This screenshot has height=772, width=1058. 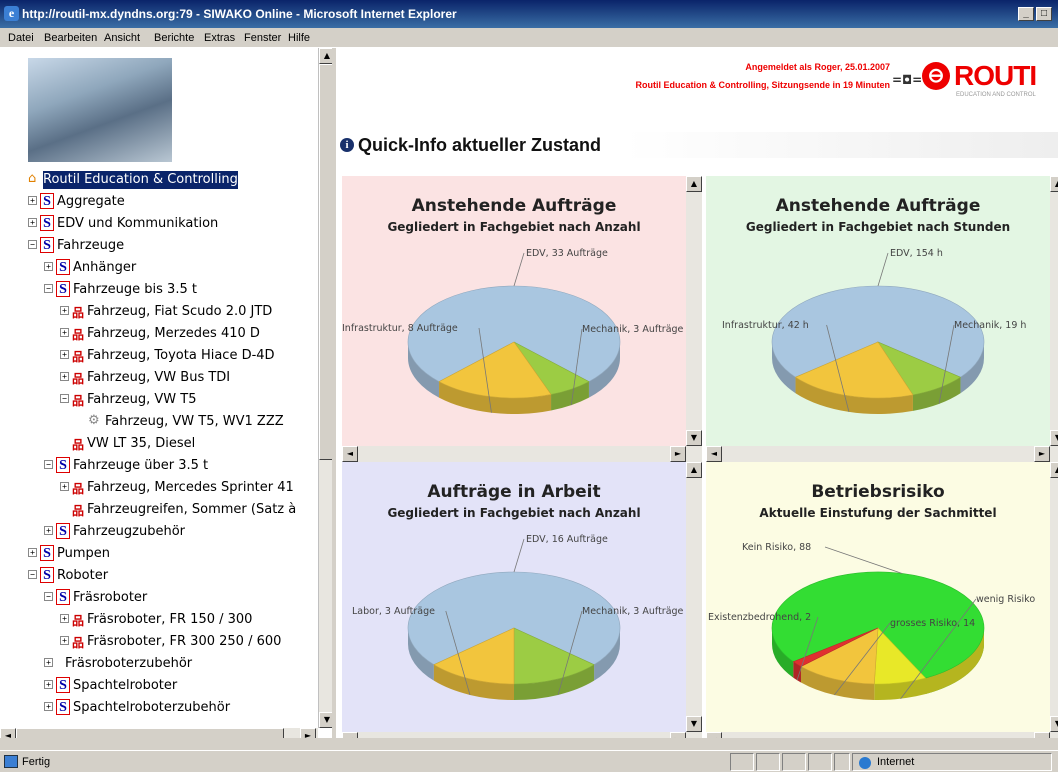 I want to click on tree-node-label: VW LT 35, Diesel, so click(x=141, y=443).